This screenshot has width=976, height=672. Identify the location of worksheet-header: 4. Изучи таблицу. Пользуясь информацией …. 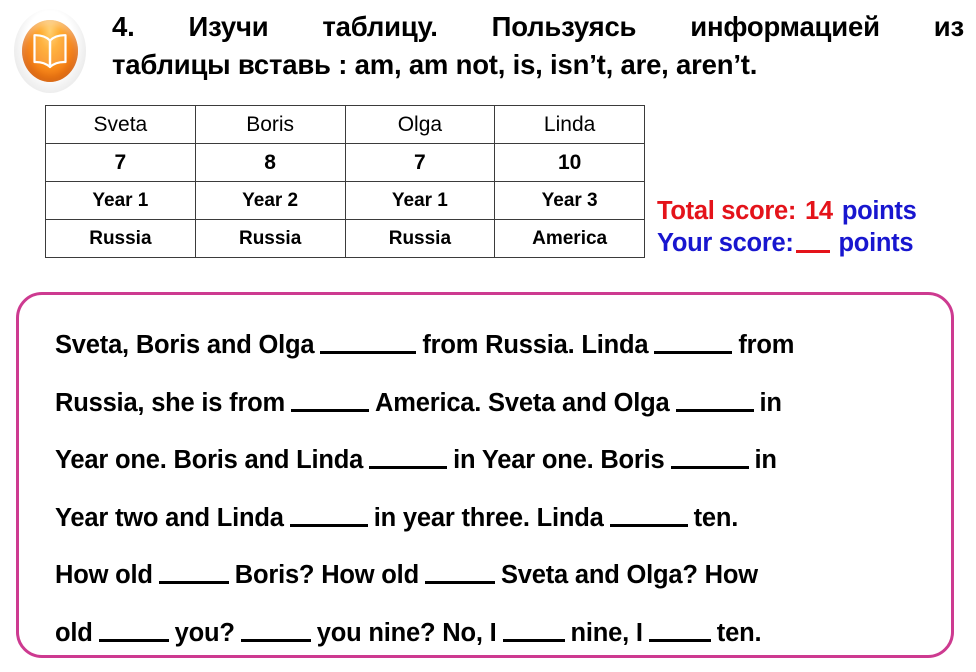
(488, 50).